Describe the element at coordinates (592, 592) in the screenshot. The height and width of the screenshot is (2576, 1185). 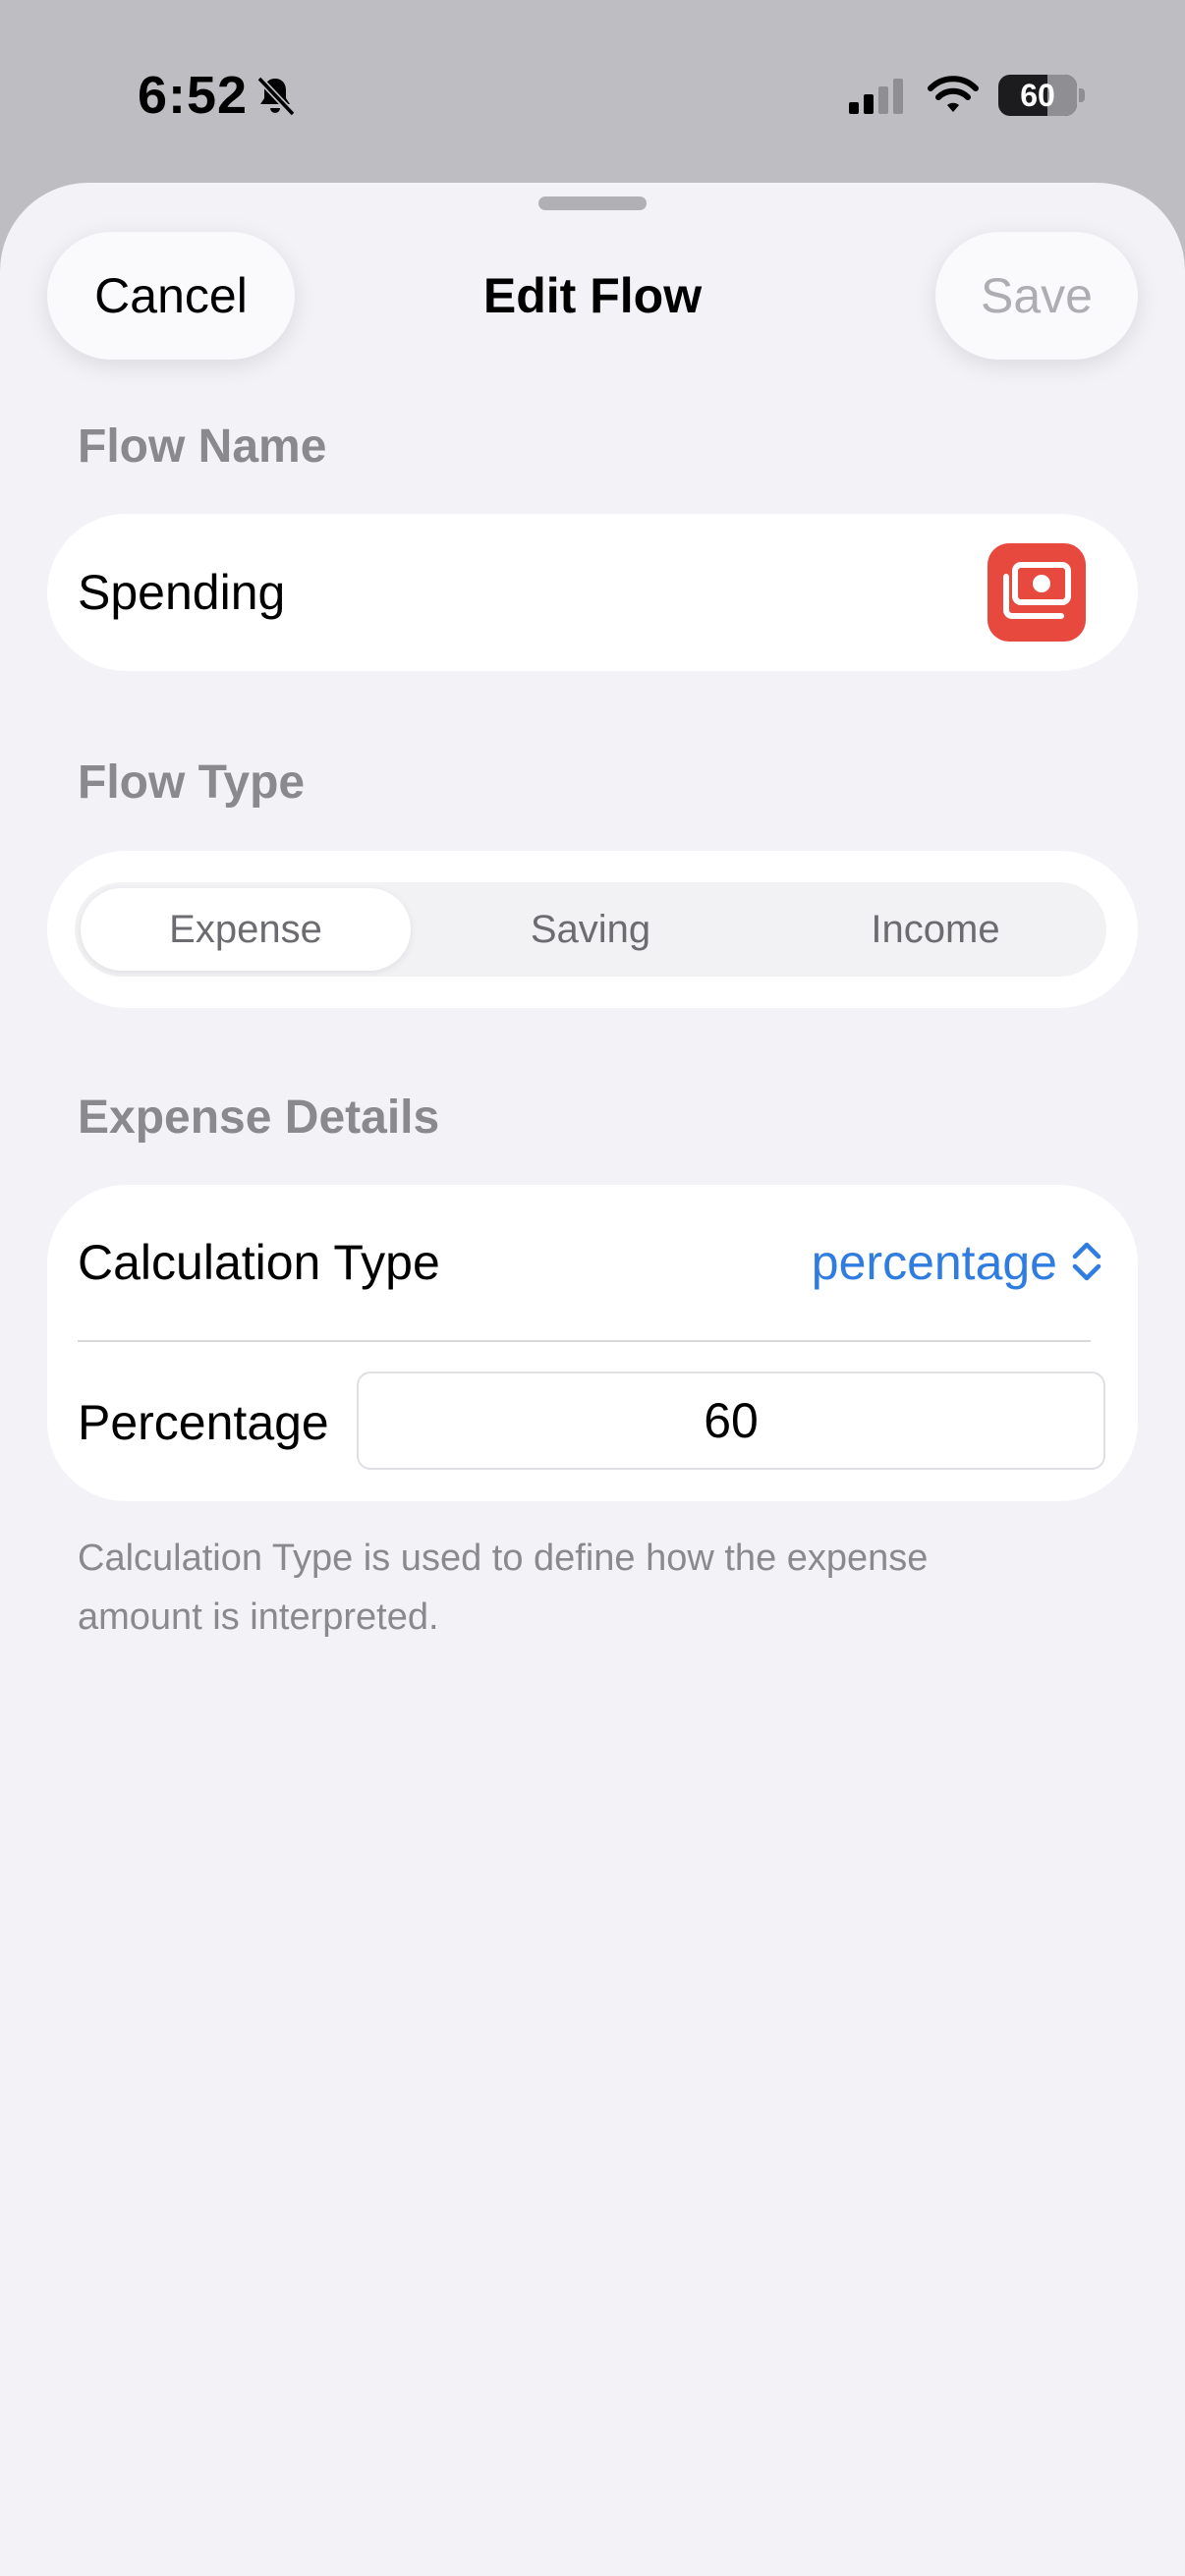
I see `flow-name-card: Spending` at that location.